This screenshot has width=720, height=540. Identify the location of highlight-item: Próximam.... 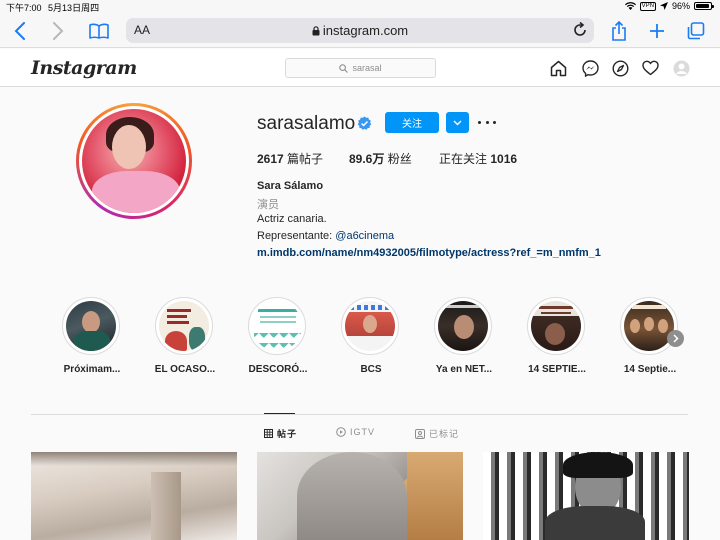
(92, 336).